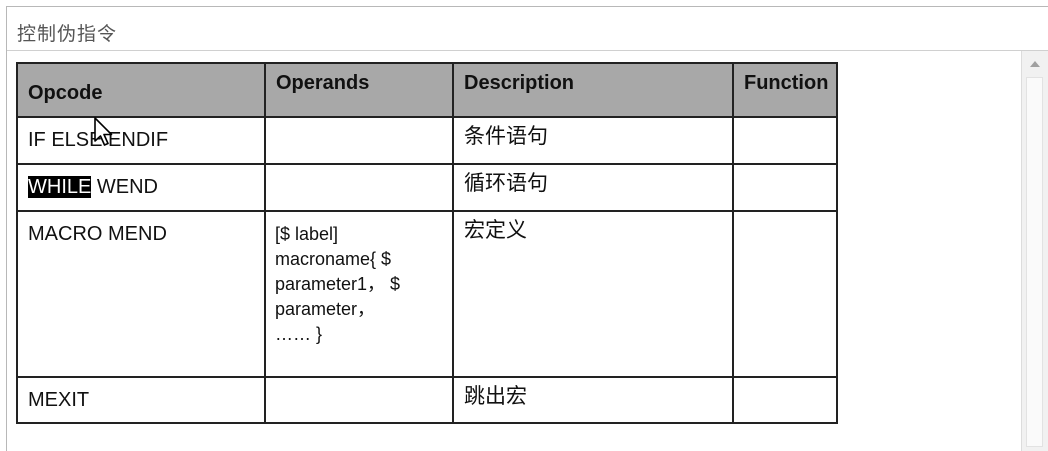  What do you see at coordinates (593, 294) in the screenshot?
I see `description-cell: 宏定义` at bounding box center [593, 294].